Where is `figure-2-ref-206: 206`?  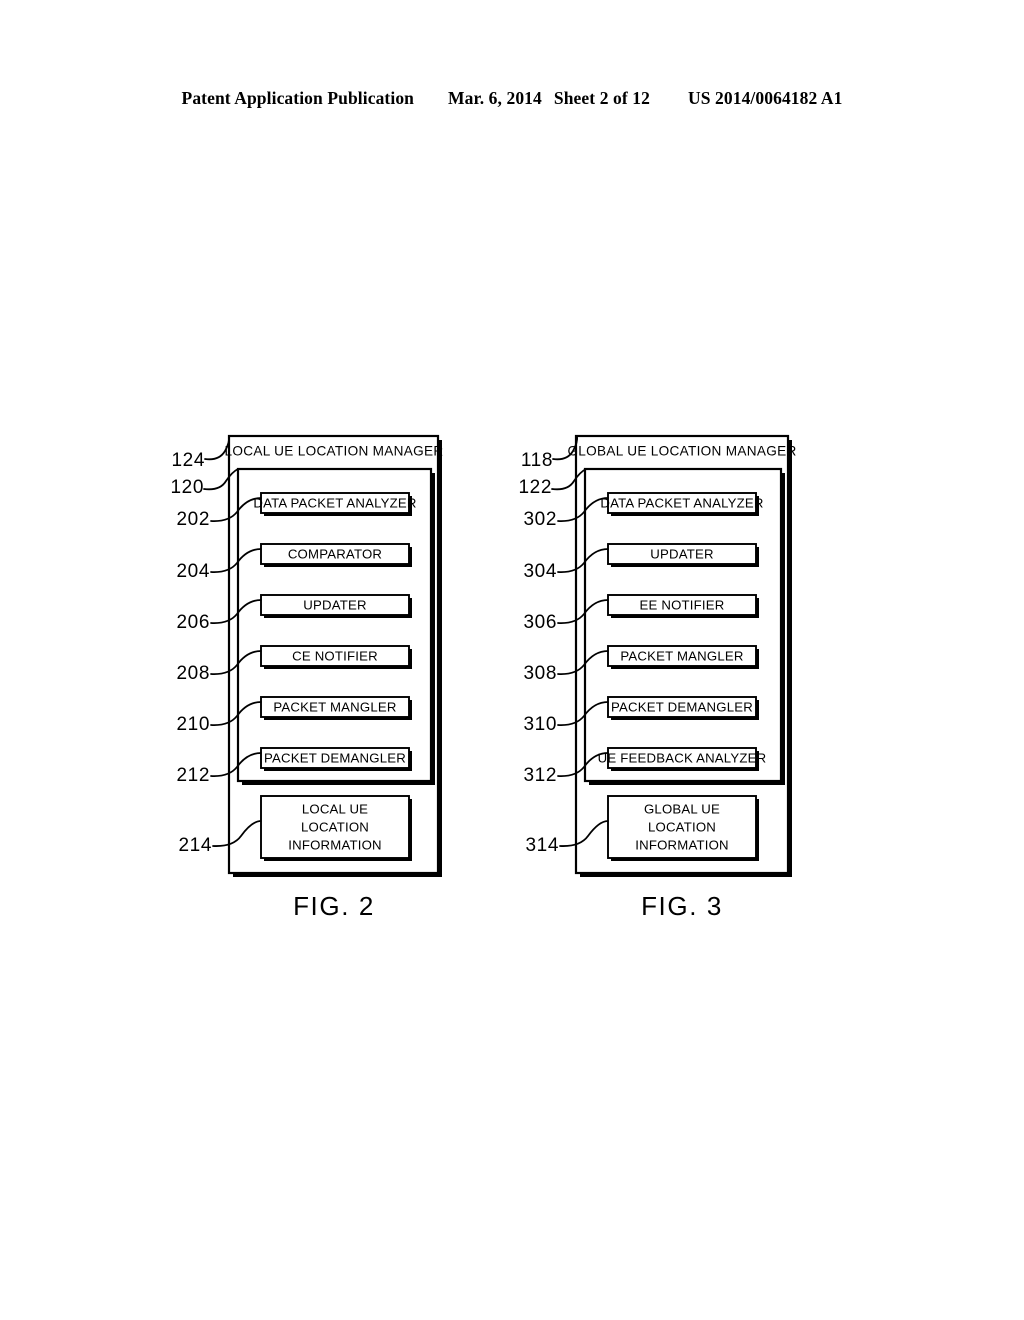 figure-2-ref-206: 206 is located at coordinates (193, 622).